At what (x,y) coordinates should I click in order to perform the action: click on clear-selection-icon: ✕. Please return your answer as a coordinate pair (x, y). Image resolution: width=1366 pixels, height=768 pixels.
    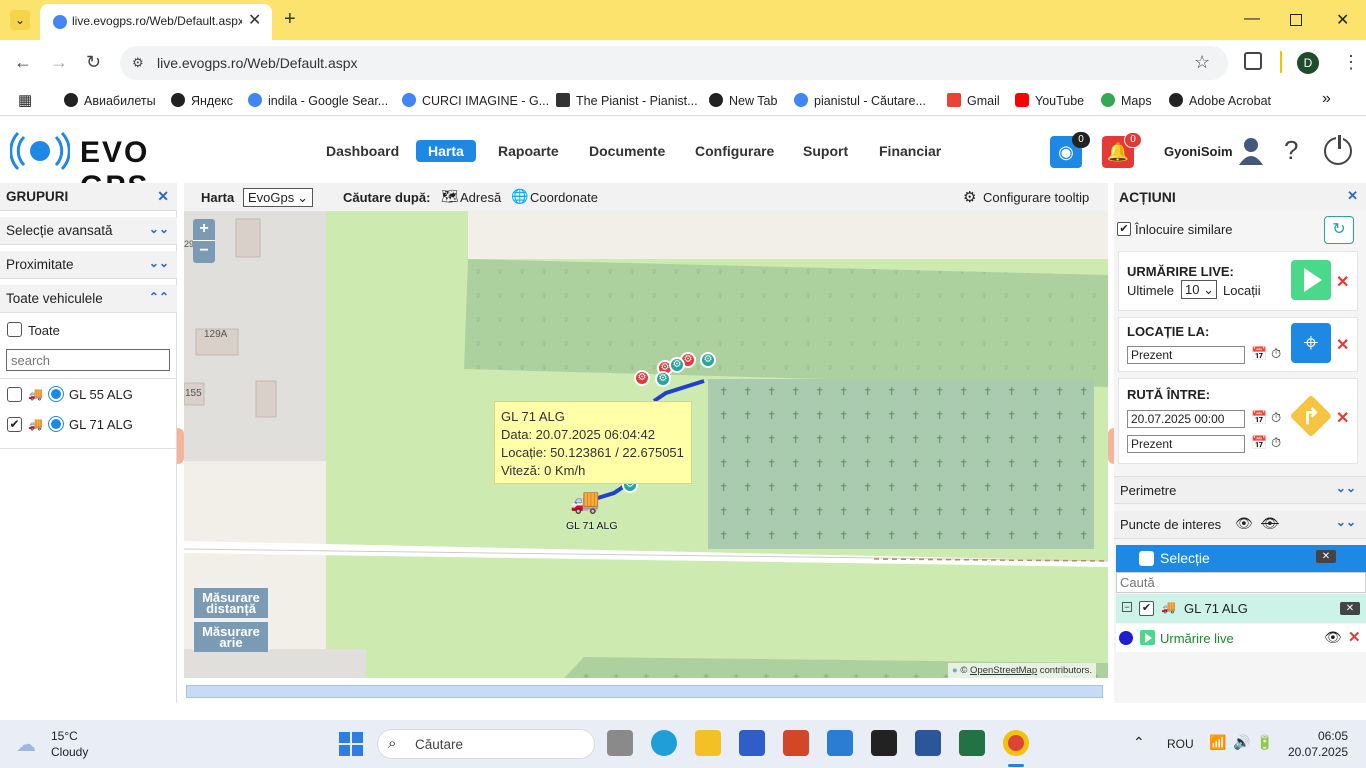
    Looking at the image, I should click on (1326, 556).